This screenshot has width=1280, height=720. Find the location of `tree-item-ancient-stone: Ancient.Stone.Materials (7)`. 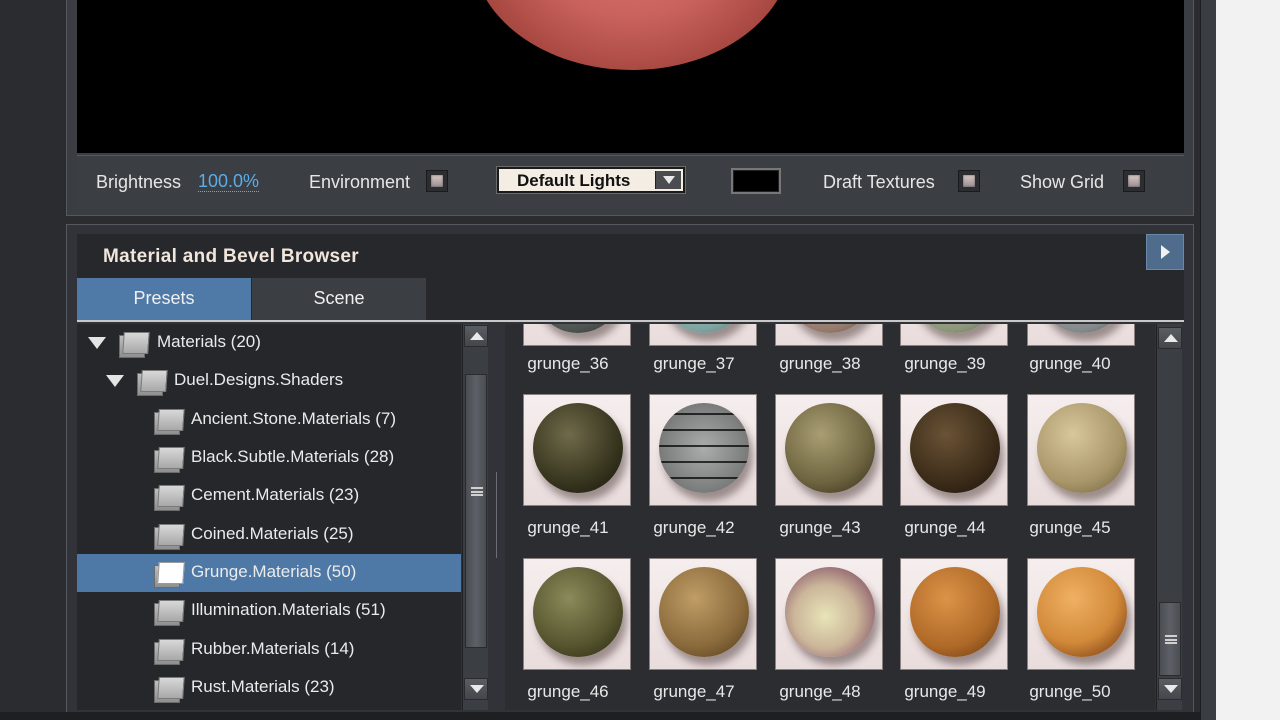

tree-item-ancient-stone: Ancient.Stone.Materials (7) is located at coordinates (269, 420).